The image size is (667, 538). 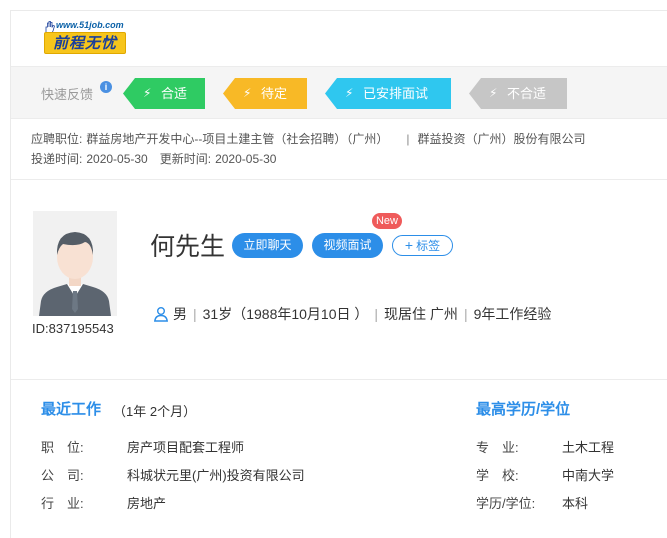 I want to click on company-value: 群益投资（广州）股份有限公司, so click(x=501, y=139).